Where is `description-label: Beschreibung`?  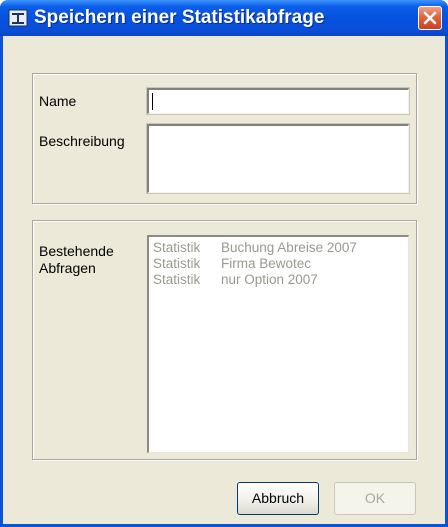
description-label: Beschreibung is located at coordinates (82, 141).